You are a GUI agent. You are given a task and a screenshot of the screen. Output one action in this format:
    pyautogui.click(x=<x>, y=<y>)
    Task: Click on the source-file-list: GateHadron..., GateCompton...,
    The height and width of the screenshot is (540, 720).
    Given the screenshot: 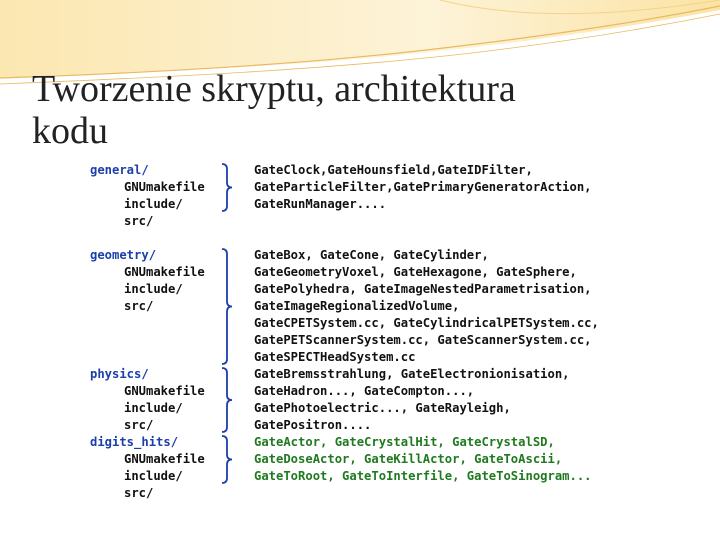 What is the action you would take?
    pyautogui.click(x=364, y=391)
    